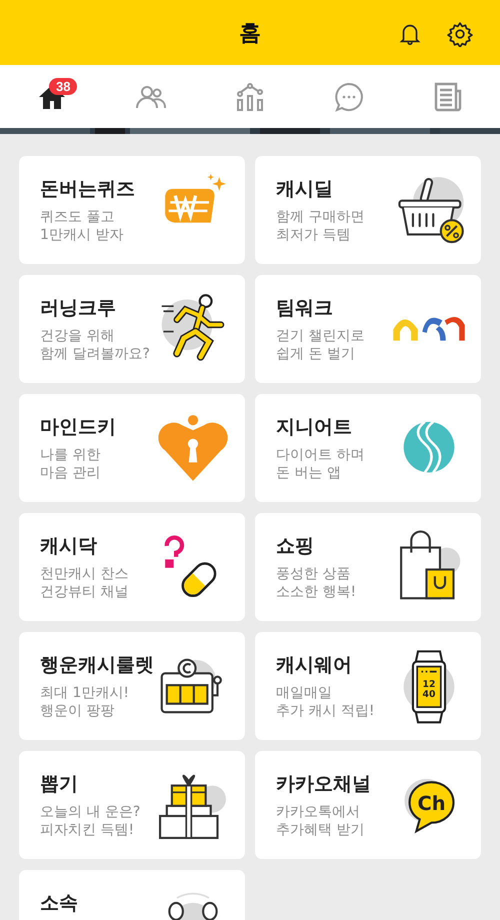 This screenshot has width=500, height=920. I want to click on service-card: 팀워크 걷기 챌린지로 쉽게 돈 벌기, so click(368, 329).